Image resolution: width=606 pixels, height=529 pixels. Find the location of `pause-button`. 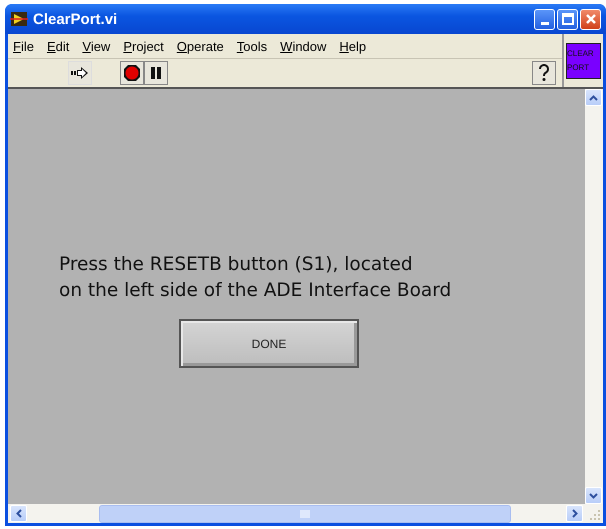

pause-button is located at coordinates (156, 73).